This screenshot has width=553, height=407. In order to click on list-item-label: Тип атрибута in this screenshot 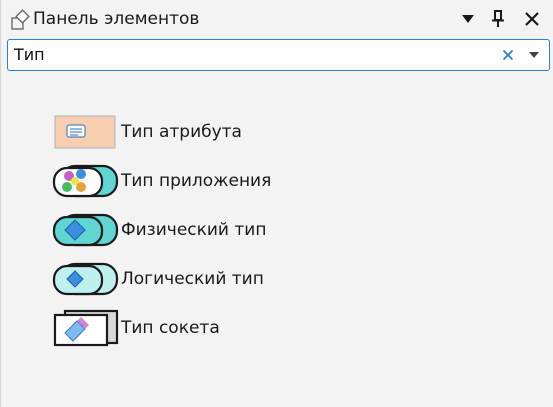, I will do `click(181, 132)`.